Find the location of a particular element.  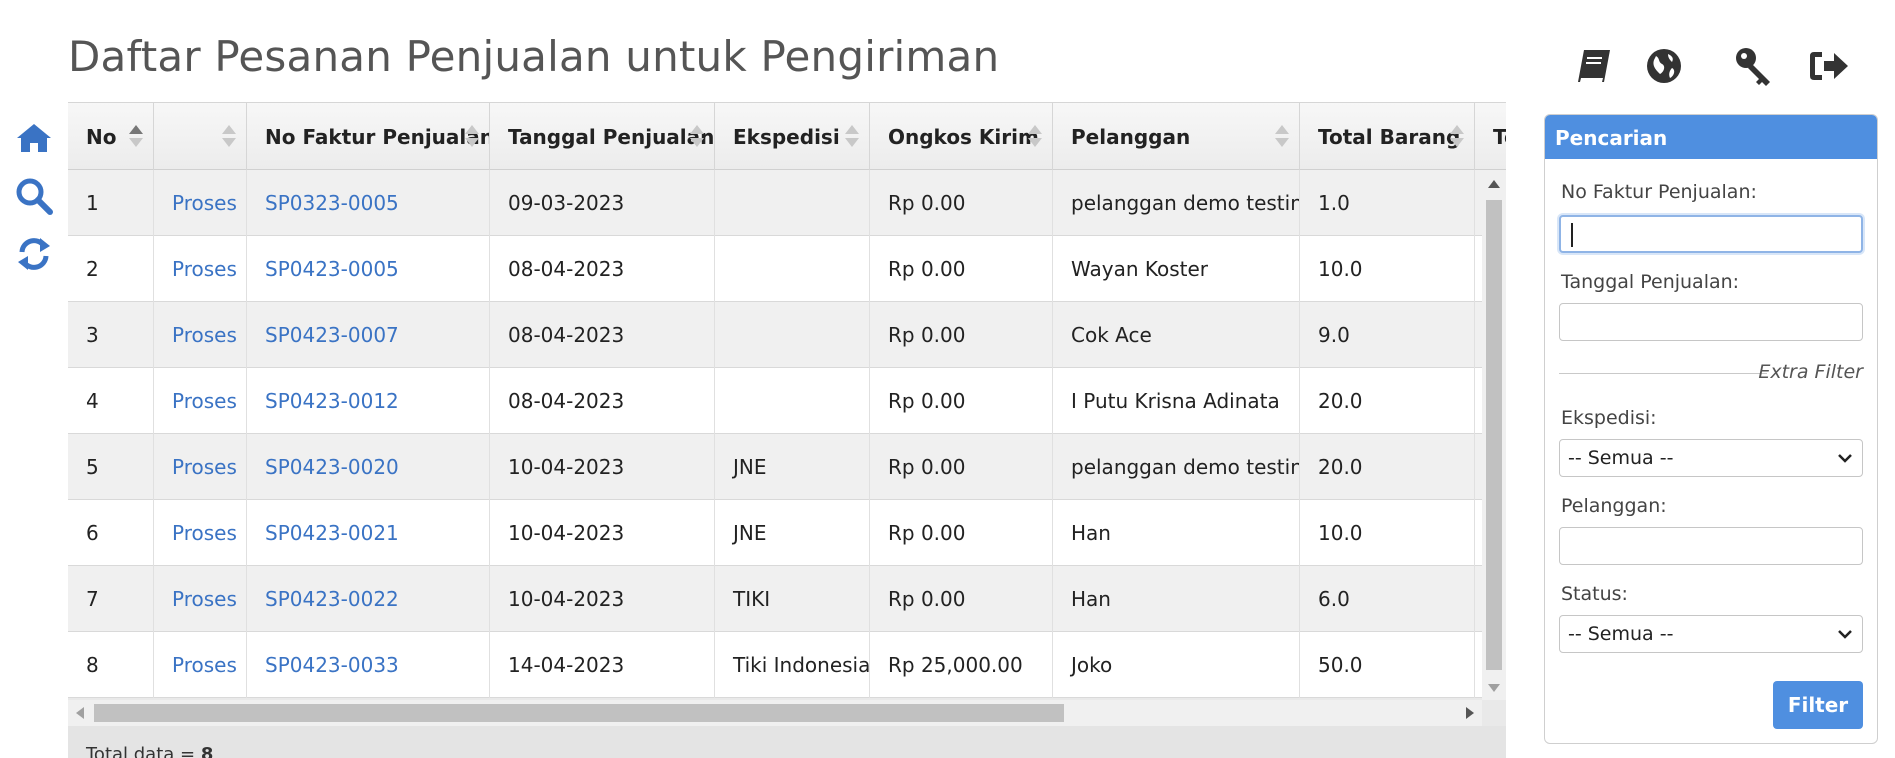

chevron-down-icon is located at coordinates (1845, 458).